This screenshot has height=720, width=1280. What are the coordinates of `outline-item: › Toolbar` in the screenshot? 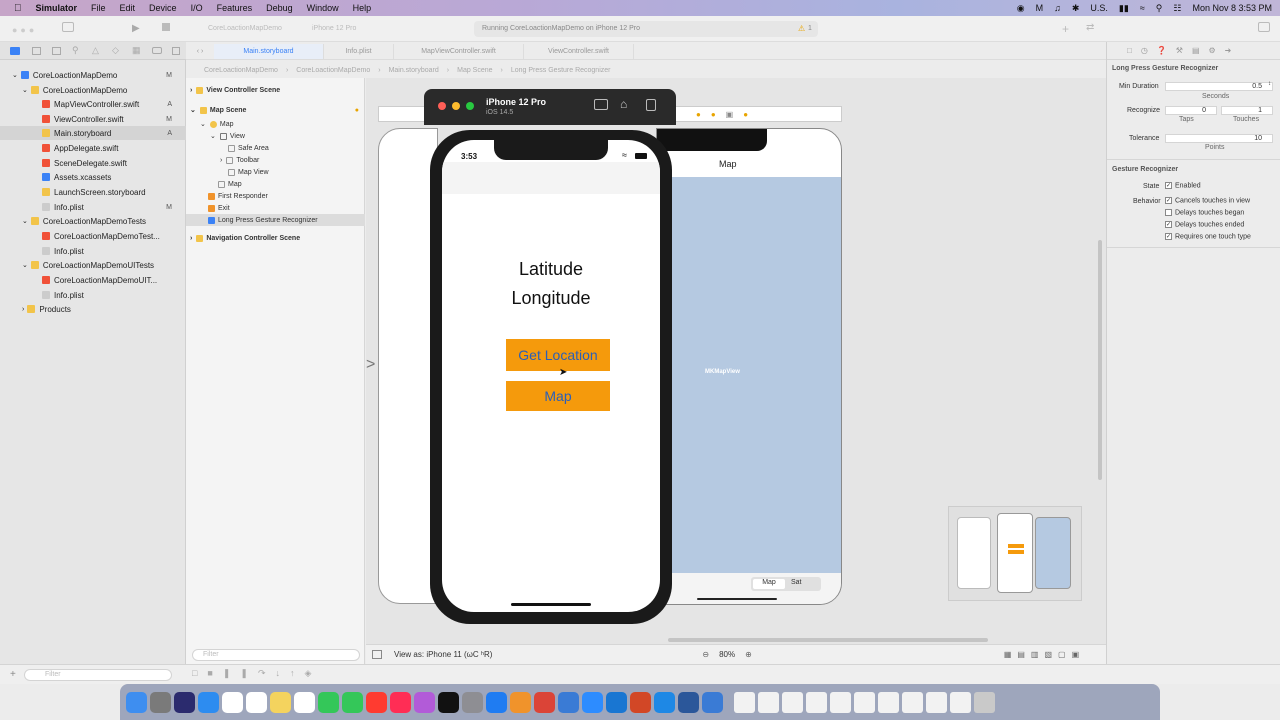 It's located at (275, 160).